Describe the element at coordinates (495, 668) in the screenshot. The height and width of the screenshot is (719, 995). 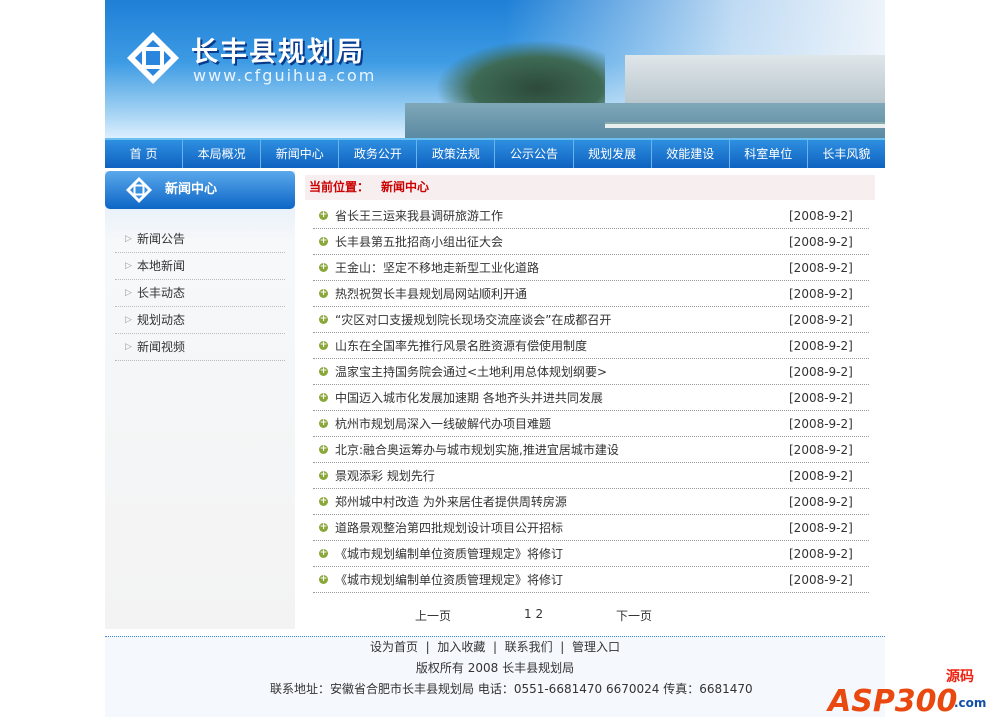
I see `copyright: 版权所有 2008 长丰县规划局` at that location.